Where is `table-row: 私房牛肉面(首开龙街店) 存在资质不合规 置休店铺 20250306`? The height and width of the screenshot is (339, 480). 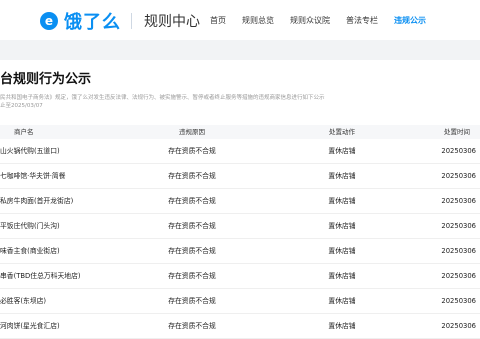
table-row: 私房牛肉面(首开龙街店) 存在资质不合规 置休店铺 20250306 is located at coordinates (240, 201).